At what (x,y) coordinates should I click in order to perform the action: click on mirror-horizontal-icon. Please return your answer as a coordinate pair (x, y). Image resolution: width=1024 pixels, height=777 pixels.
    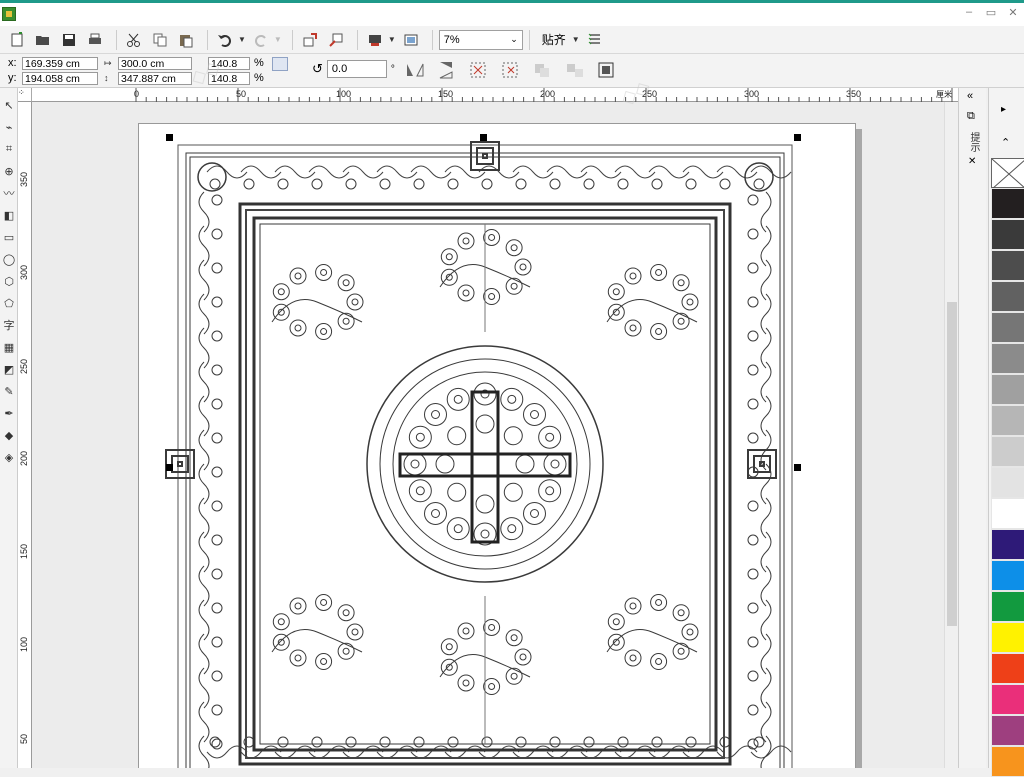
    Looking at the image, I should click on (415, 70).